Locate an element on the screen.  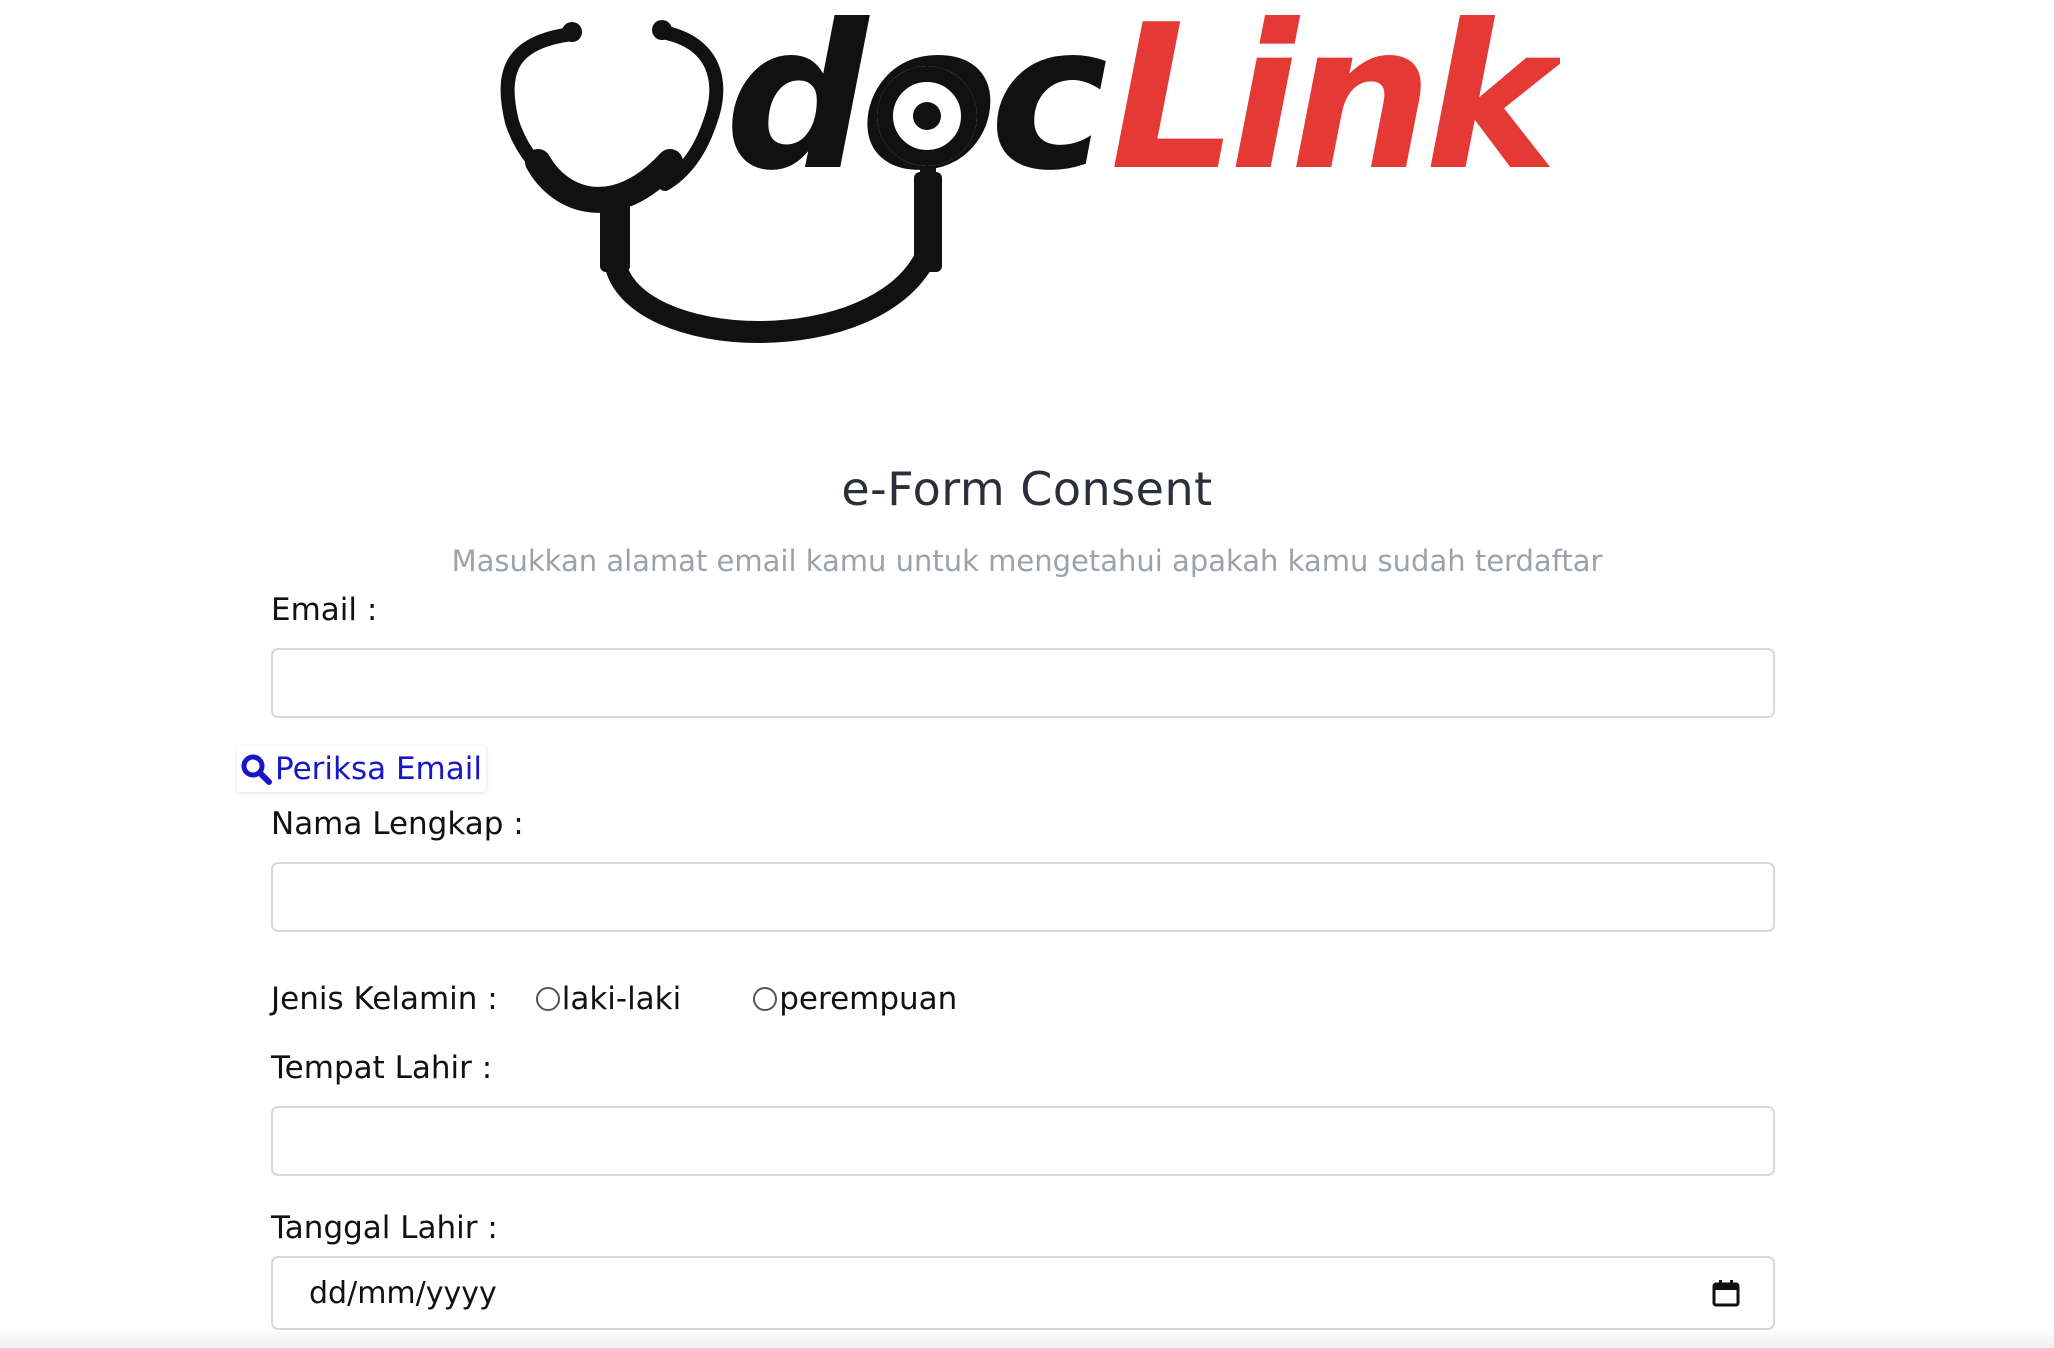
doclink-logo: doc Link is located at coordinates (1030, 182).